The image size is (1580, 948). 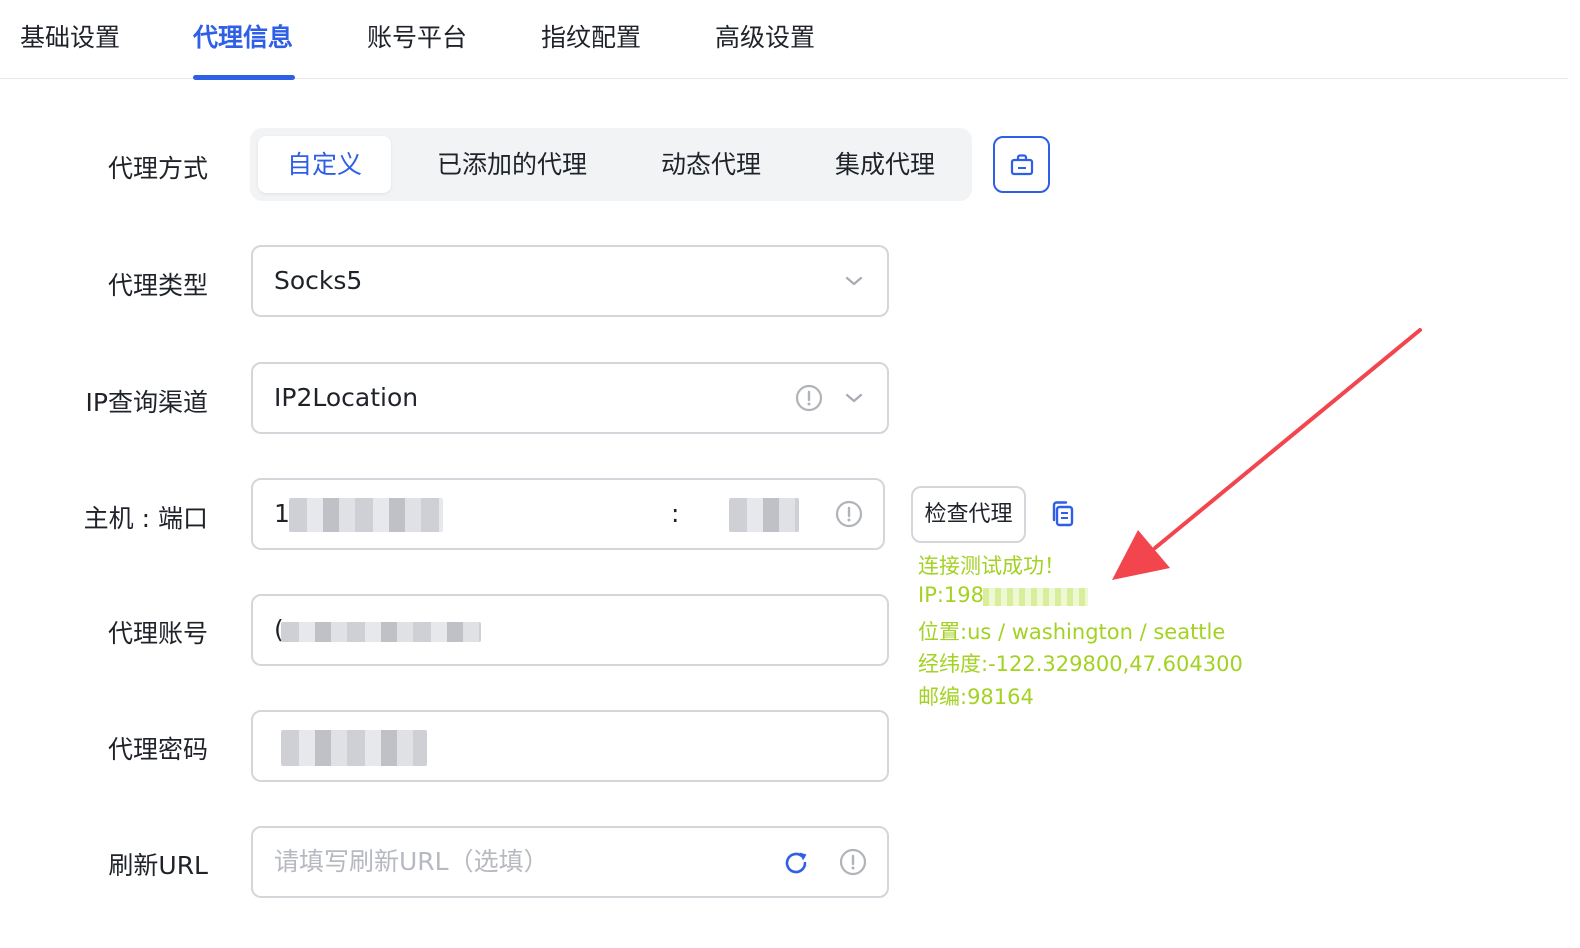 What do you see at coordinates (796, 863) in the screenshot?
I see `refresh-icon` at bounding box center [796, 863].